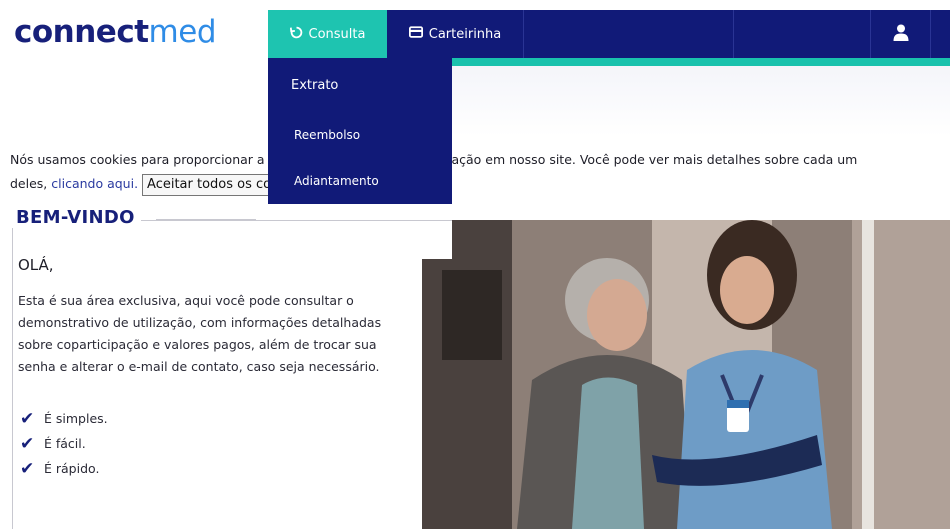  I want to click on greeting: OLÁ,, so click(36, 265).